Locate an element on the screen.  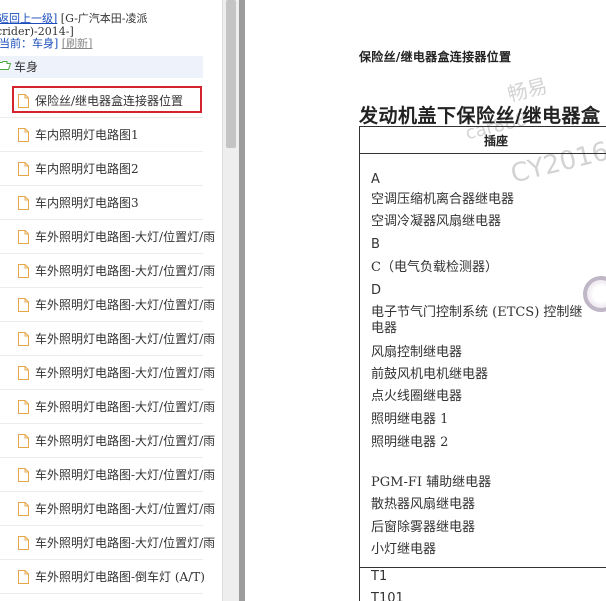
table-row: 空调压缩机离合器继电器 is located at coordinates (443, 199).